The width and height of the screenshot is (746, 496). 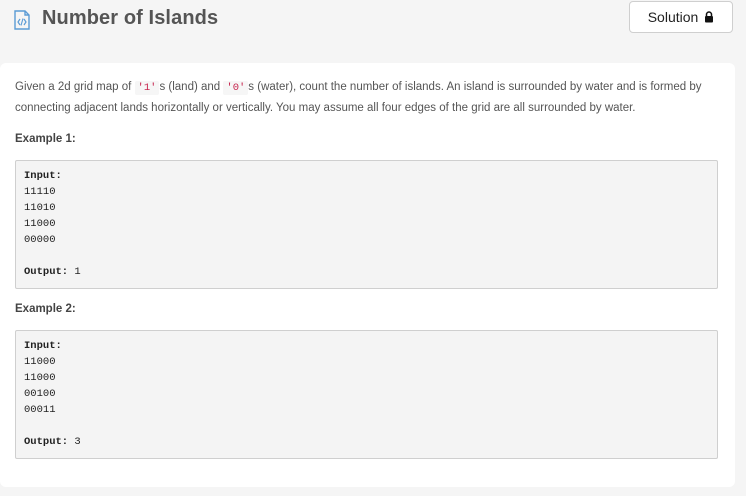 I want to click on description-text: s (land) and, so click(x=191, y=87).